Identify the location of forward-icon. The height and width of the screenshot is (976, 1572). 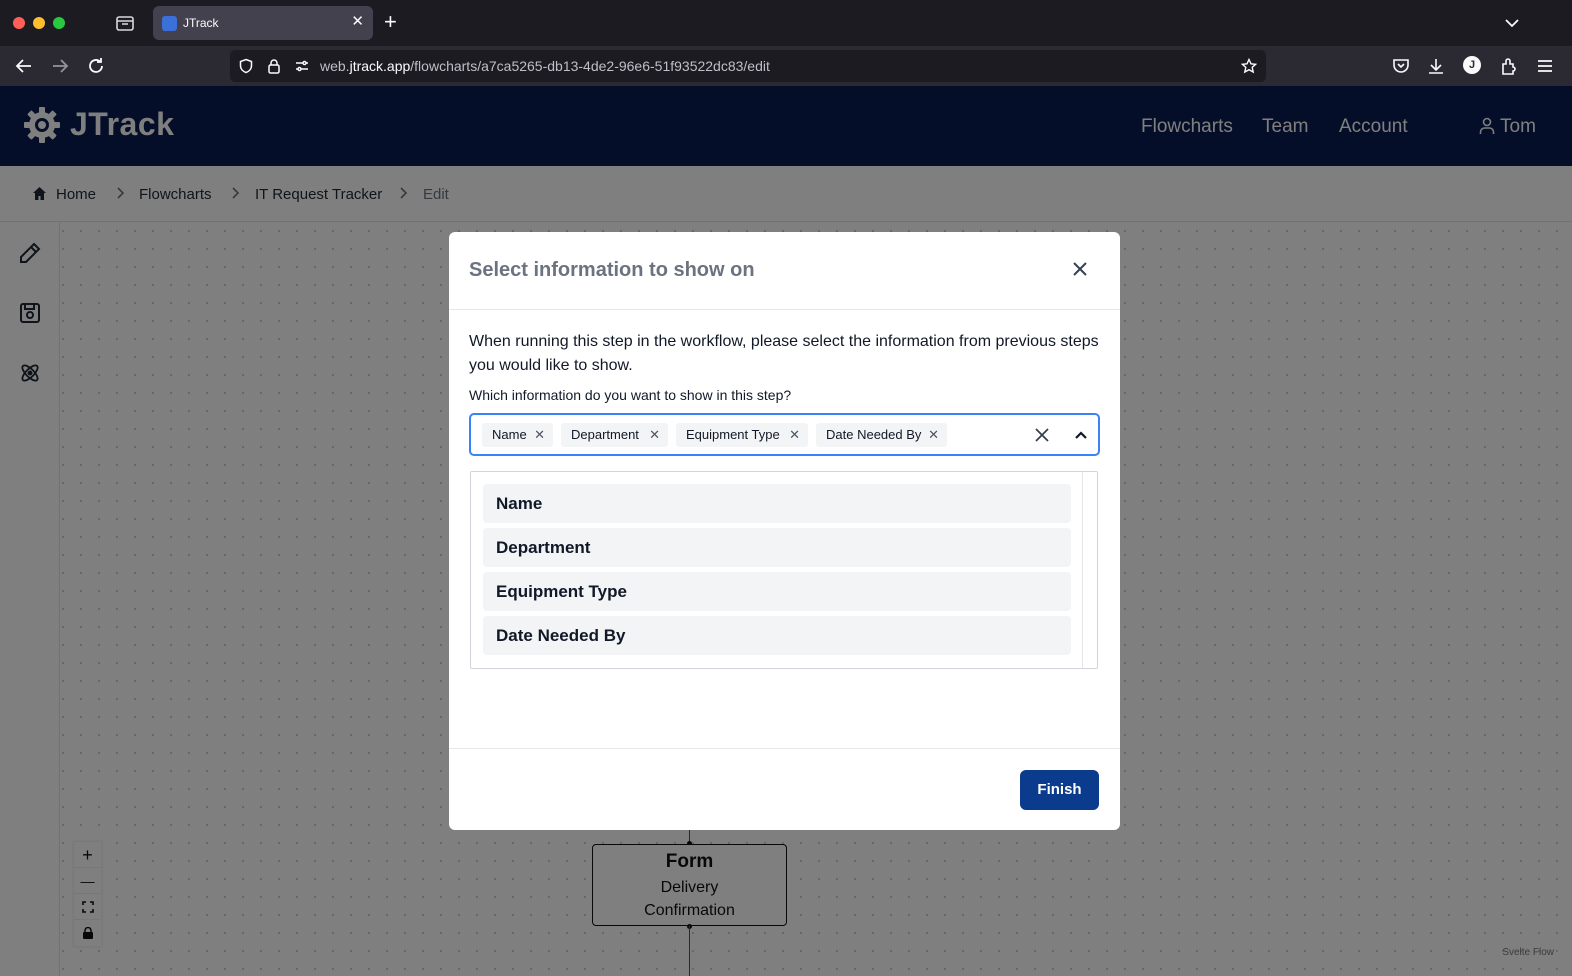
(60, 66).